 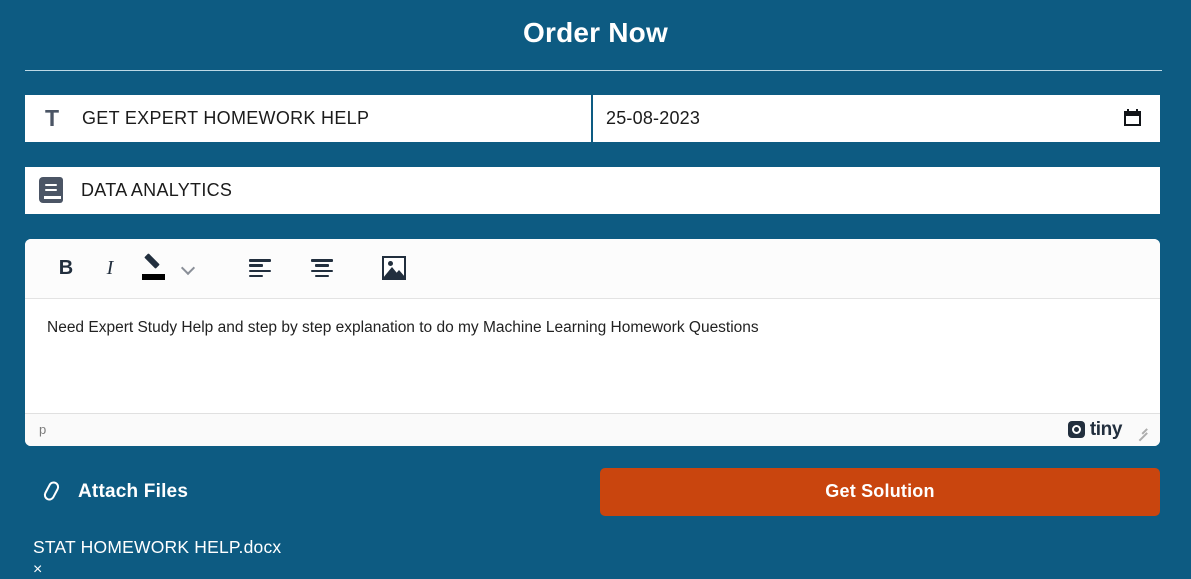 What do you see at coordinates (612, 557) in the screenshot?
I see `attachment-item: STAT HOMEWORK HELP.docx ×` at bounding box center [612, 557].